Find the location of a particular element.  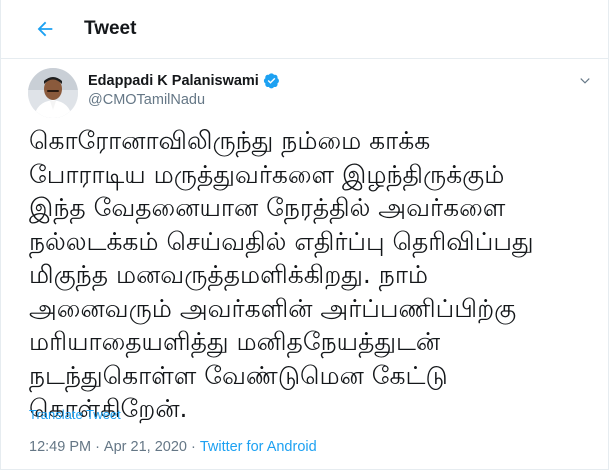

author-info: Edappadi K Palaniswami @CMOTamilNadu is located at coordinates (184, 90).